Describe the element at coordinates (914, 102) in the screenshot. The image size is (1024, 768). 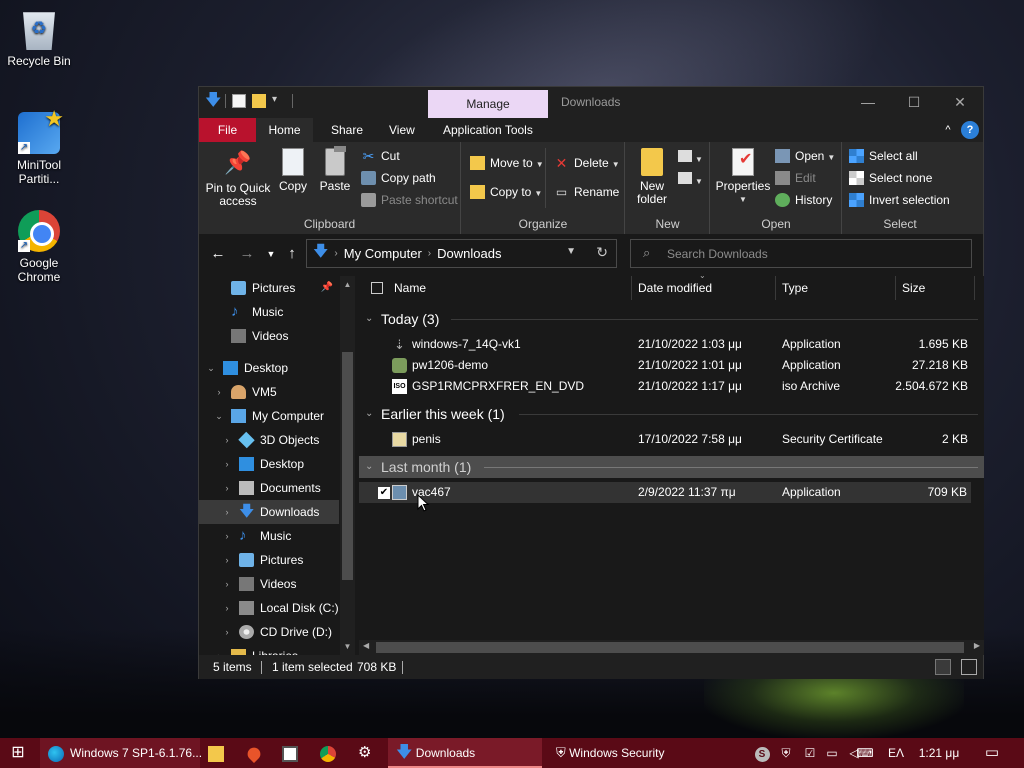
I see `maximize-button: ☐` at that location.